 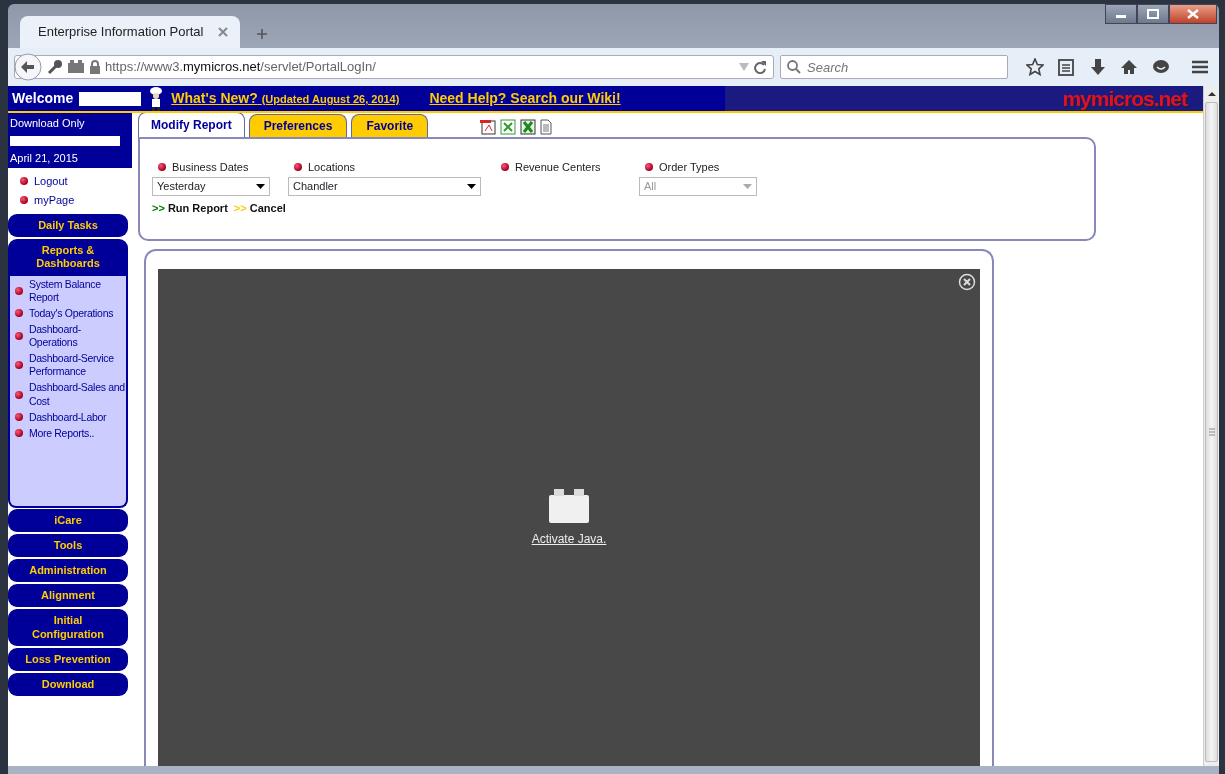 What do you see at coordinates (698, 186) in the screenshot?
I see `dropdown-field: All` at bounding box center [698, 186].